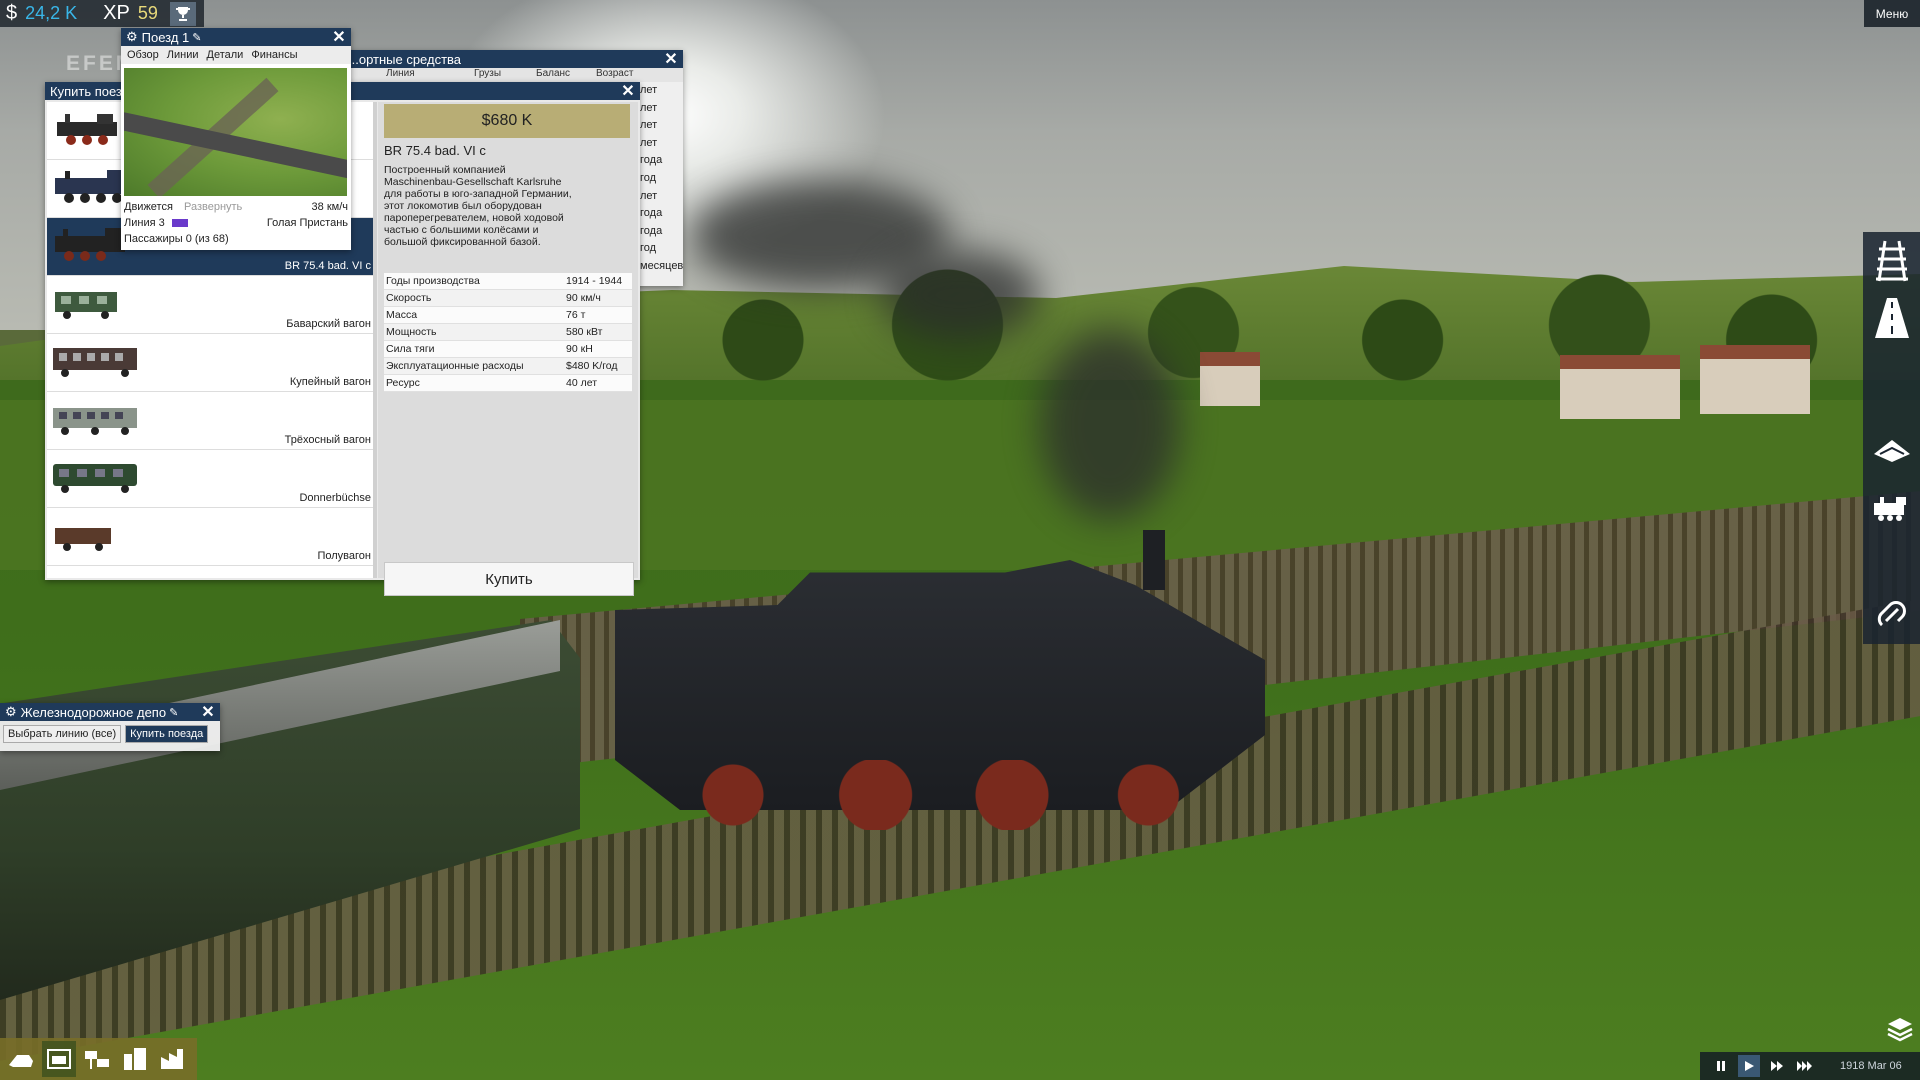 This screenshot has width=1920, height=1080. I want to click on spec-value: 1914 - 1944, so click(594, 281).